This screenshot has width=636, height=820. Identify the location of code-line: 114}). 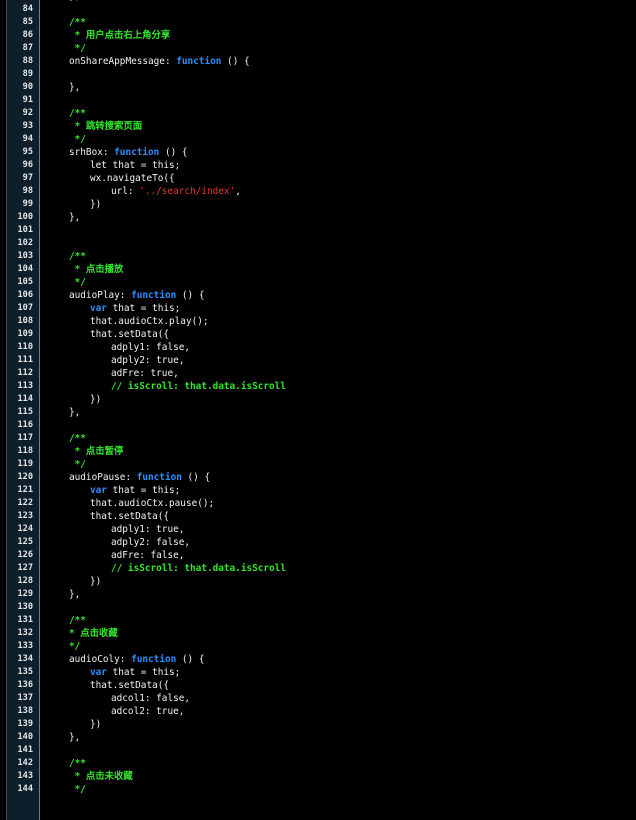
(318, 399).